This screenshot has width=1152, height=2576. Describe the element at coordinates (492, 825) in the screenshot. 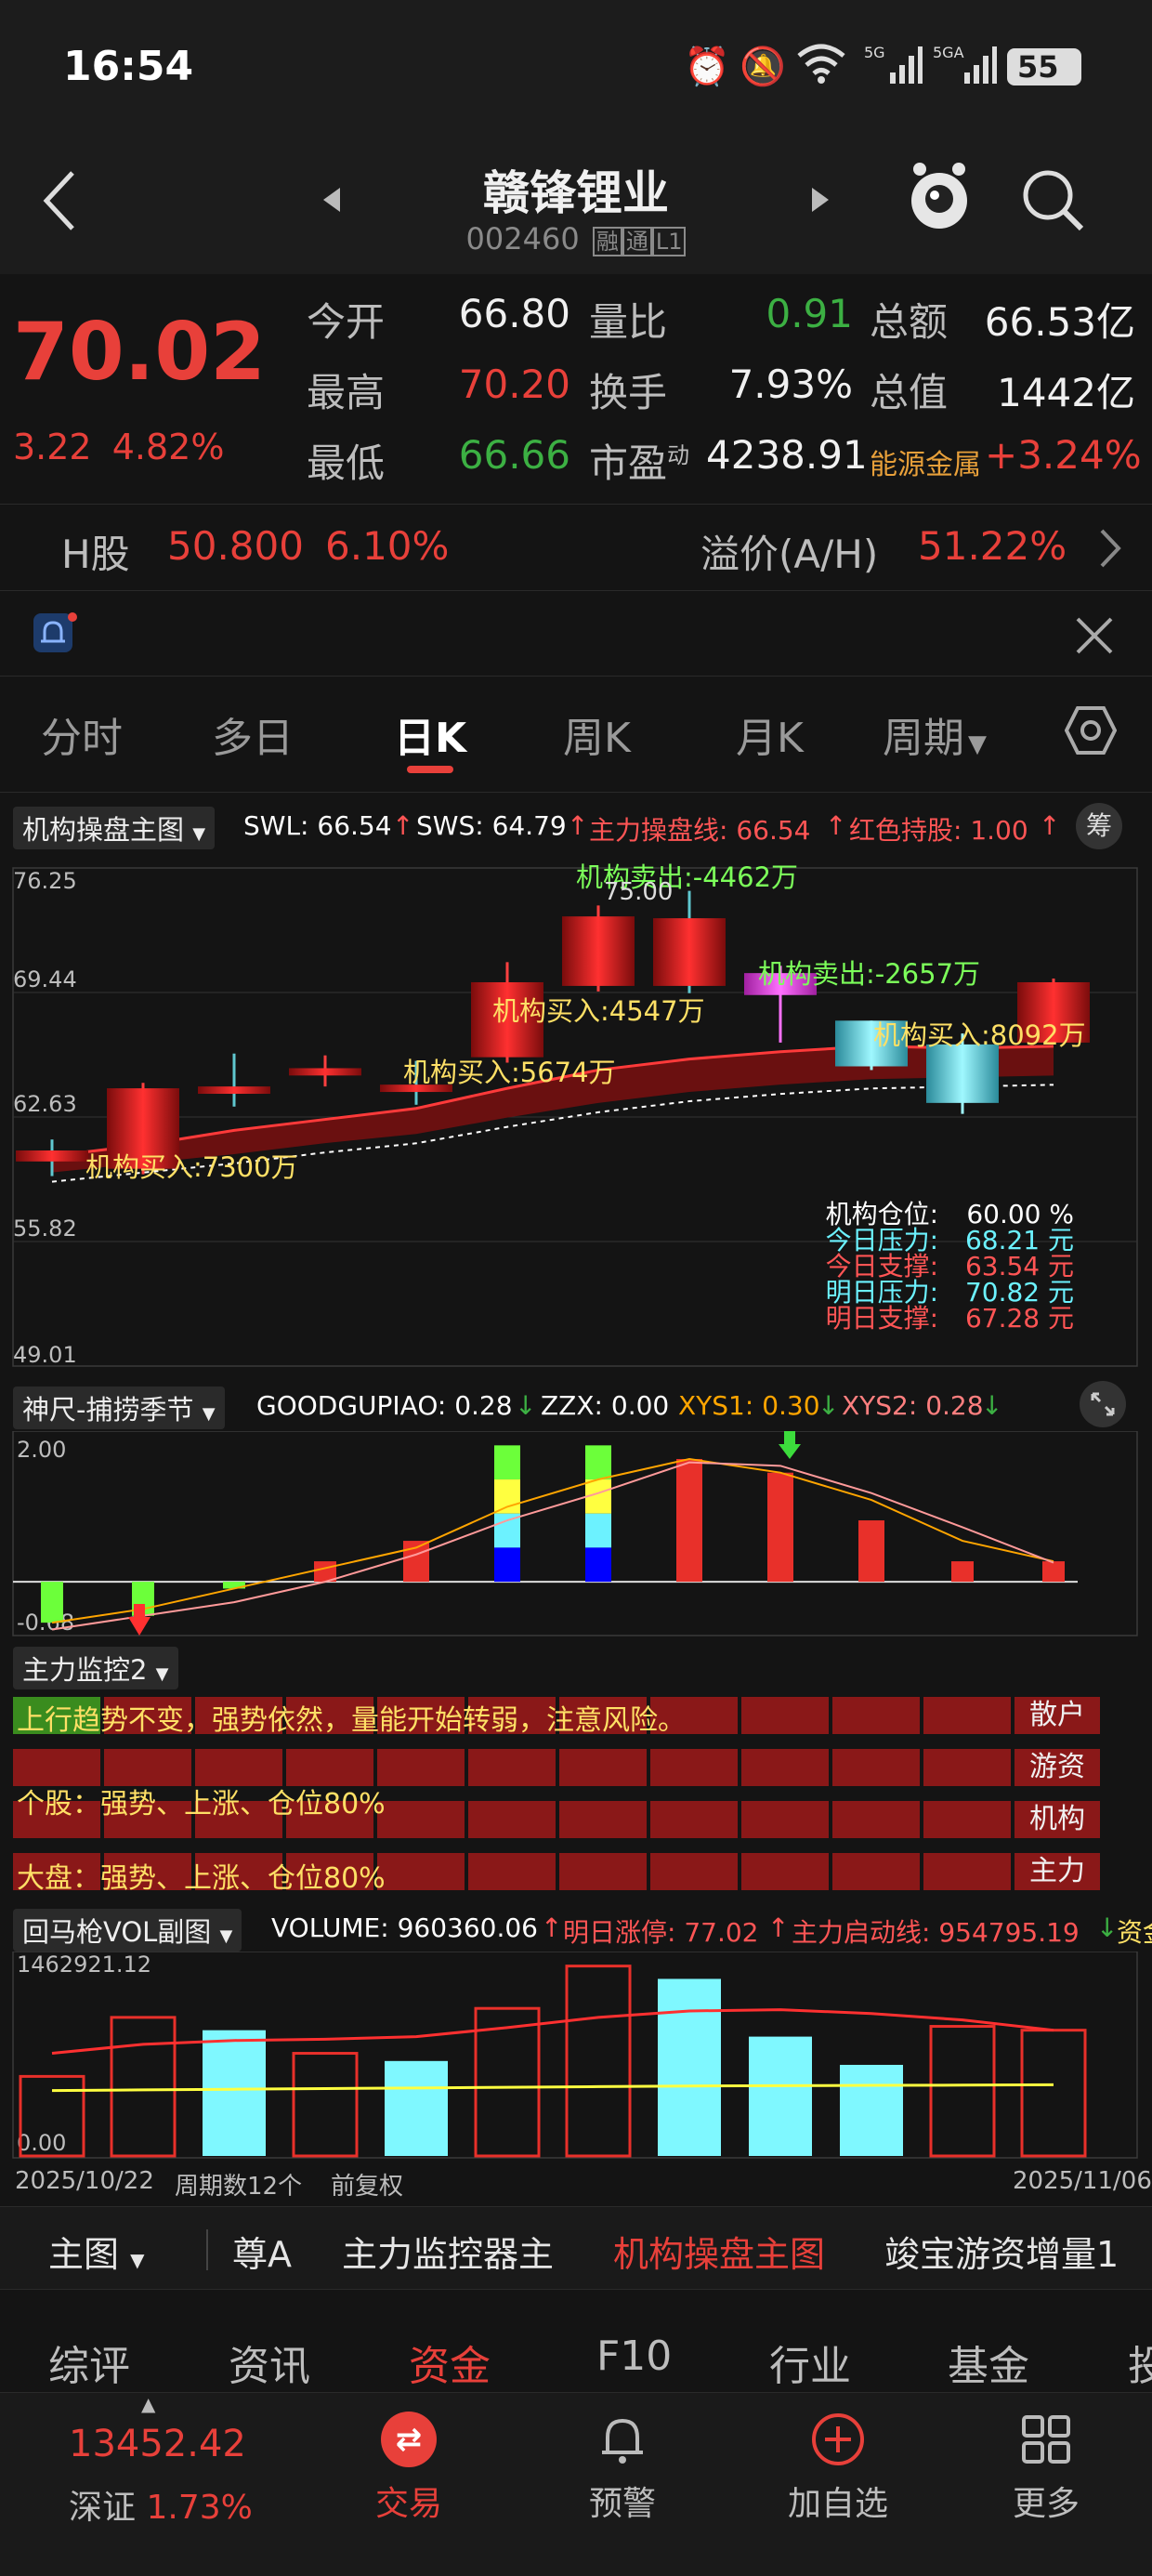

I see `main-param-sws: SWS: 64.79` at that location.